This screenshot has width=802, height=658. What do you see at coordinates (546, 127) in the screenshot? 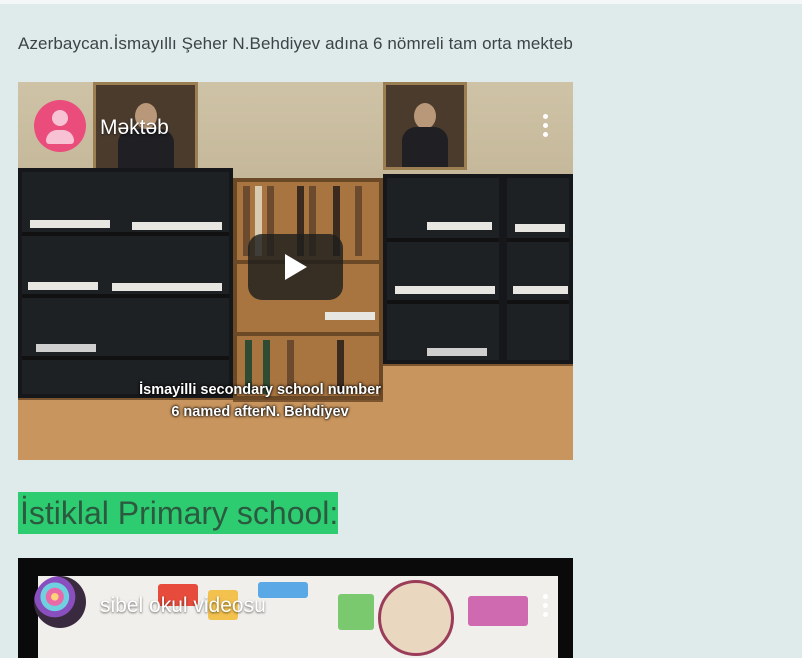
I see `kebab-menu-icon` at bounding box center [546, 127].